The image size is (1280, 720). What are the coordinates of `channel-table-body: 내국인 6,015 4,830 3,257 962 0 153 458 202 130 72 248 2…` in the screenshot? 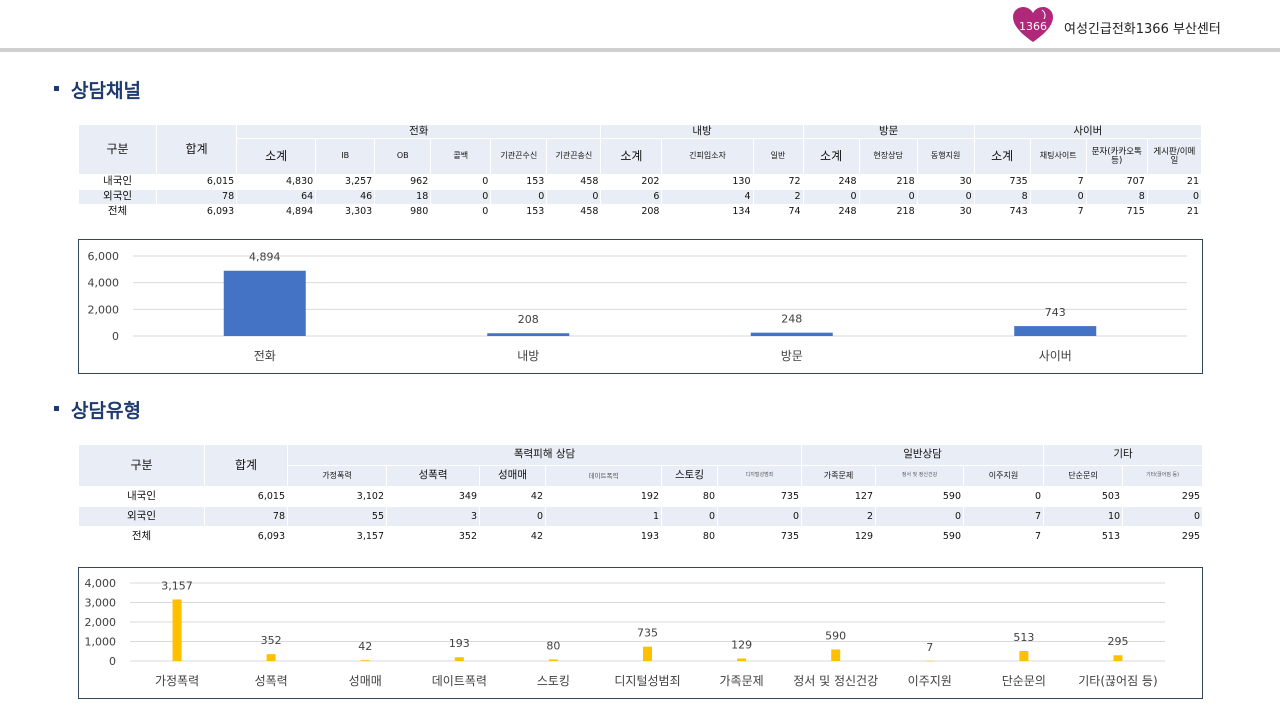 It's located at (640, 197).